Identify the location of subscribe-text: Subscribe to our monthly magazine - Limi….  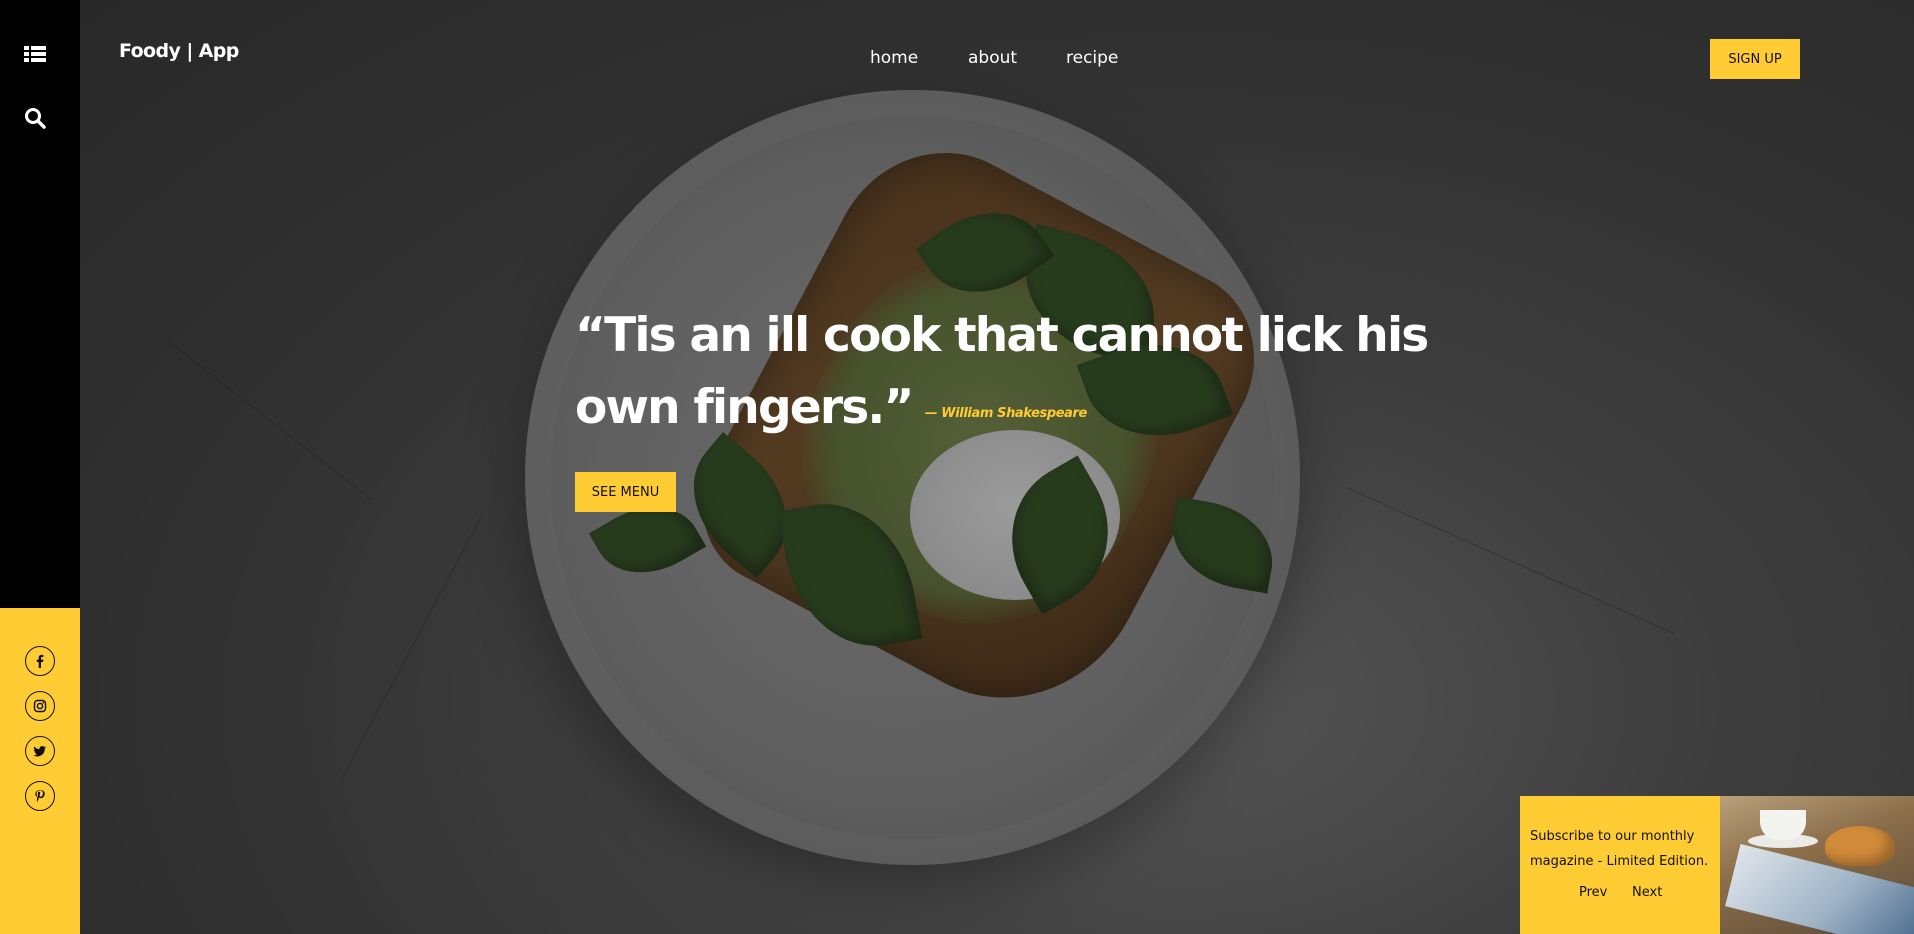
(1619, 849).